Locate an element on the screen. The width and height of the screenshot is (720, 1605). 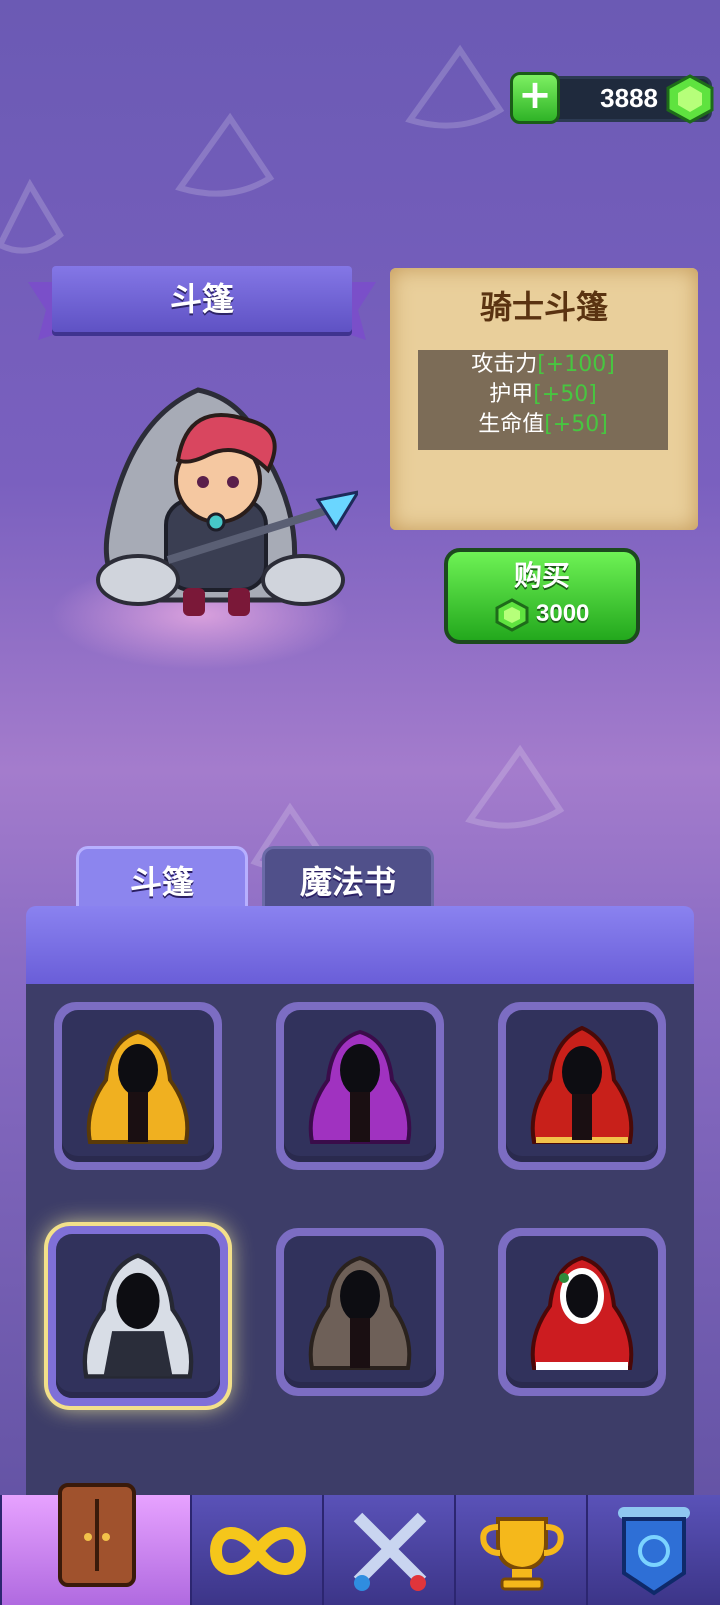
yellow-cloak-icon is located at coordinates (138, 1086).